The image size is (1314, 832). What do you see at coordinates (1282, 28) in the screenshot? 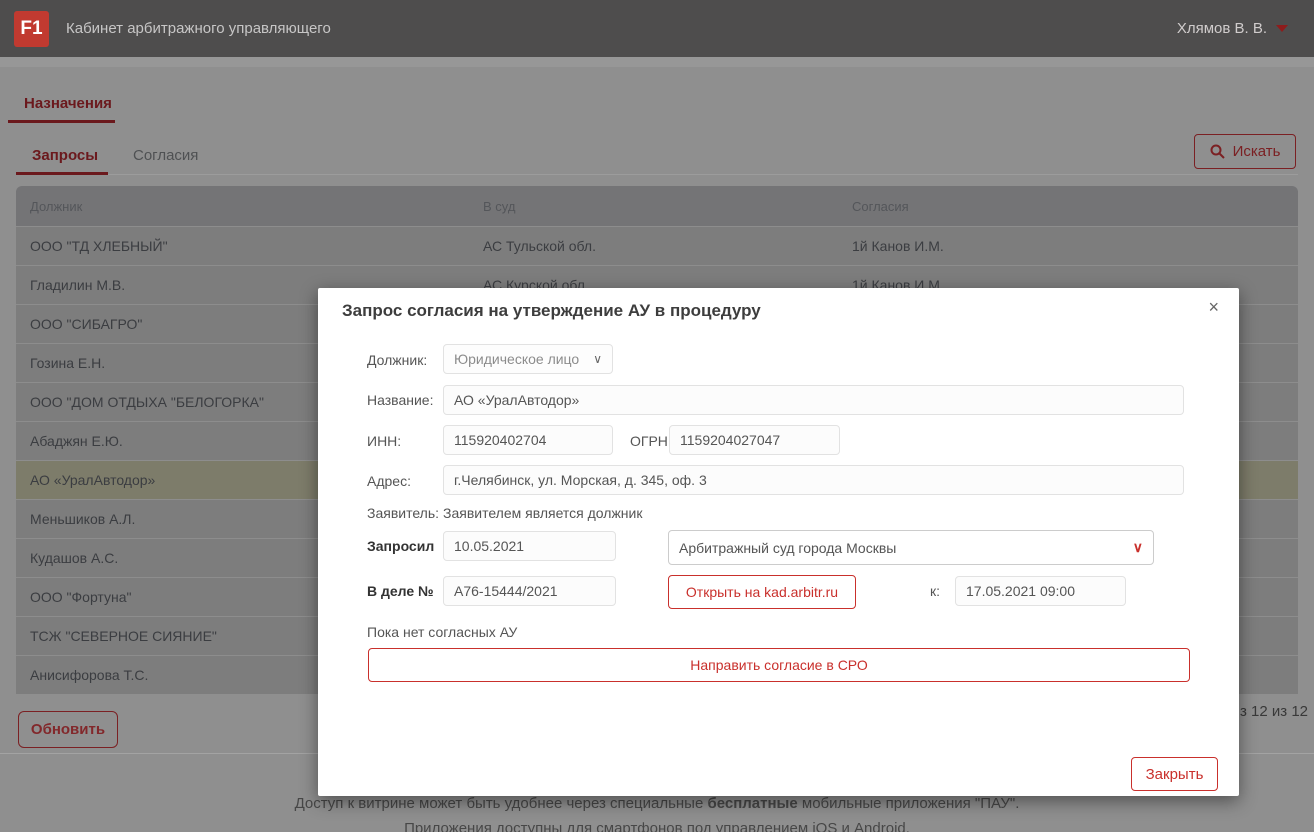
I see `chevron-down-icon` at bounding box center [1282, 28].